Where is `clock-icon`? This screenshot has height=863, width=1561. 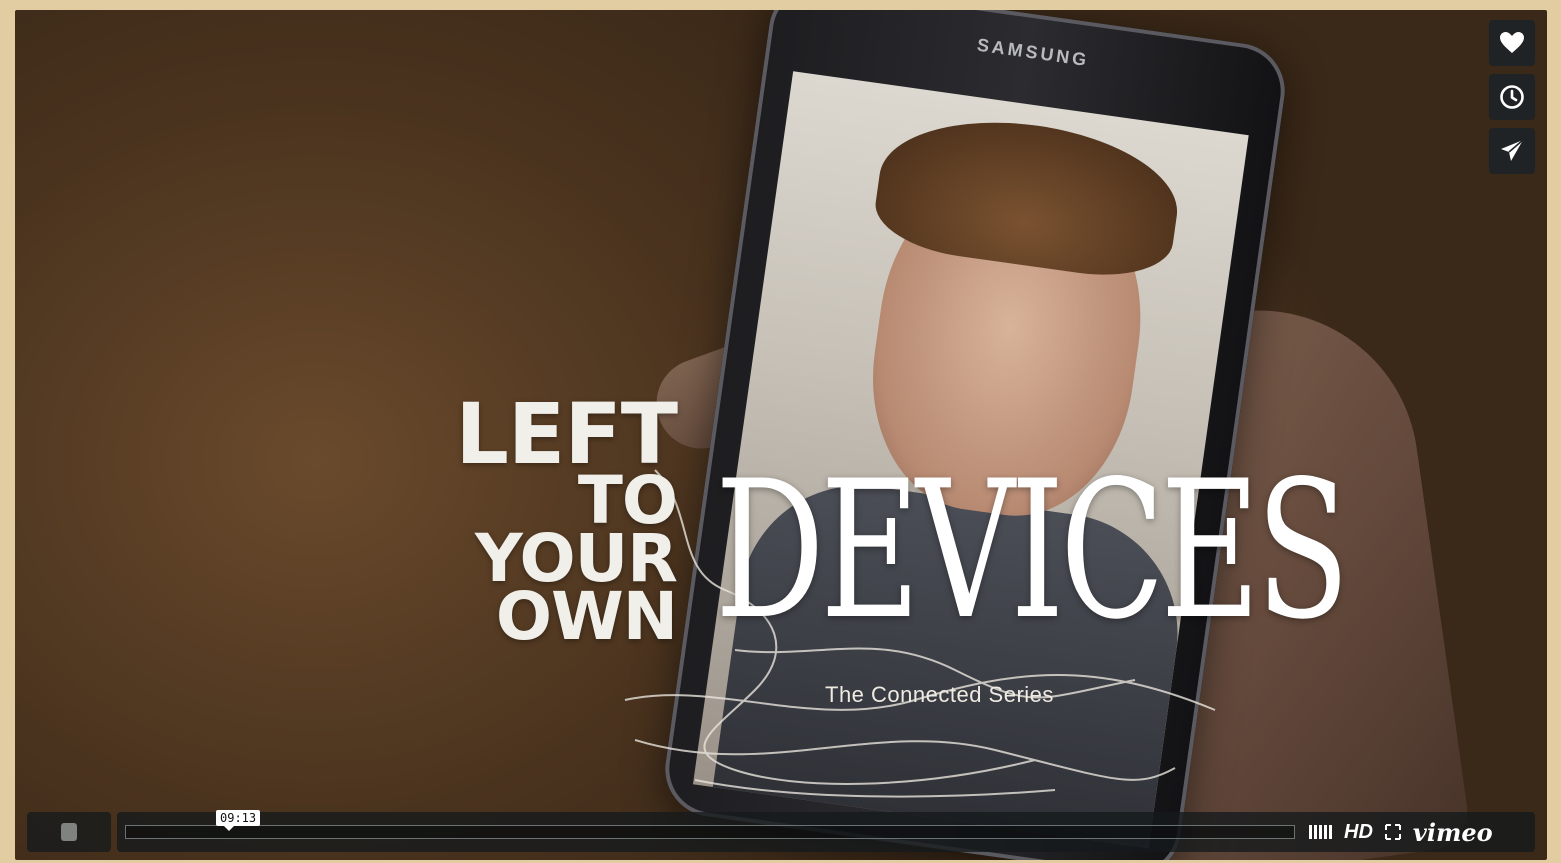 clock-icon is located at coordinates (1512, 97).